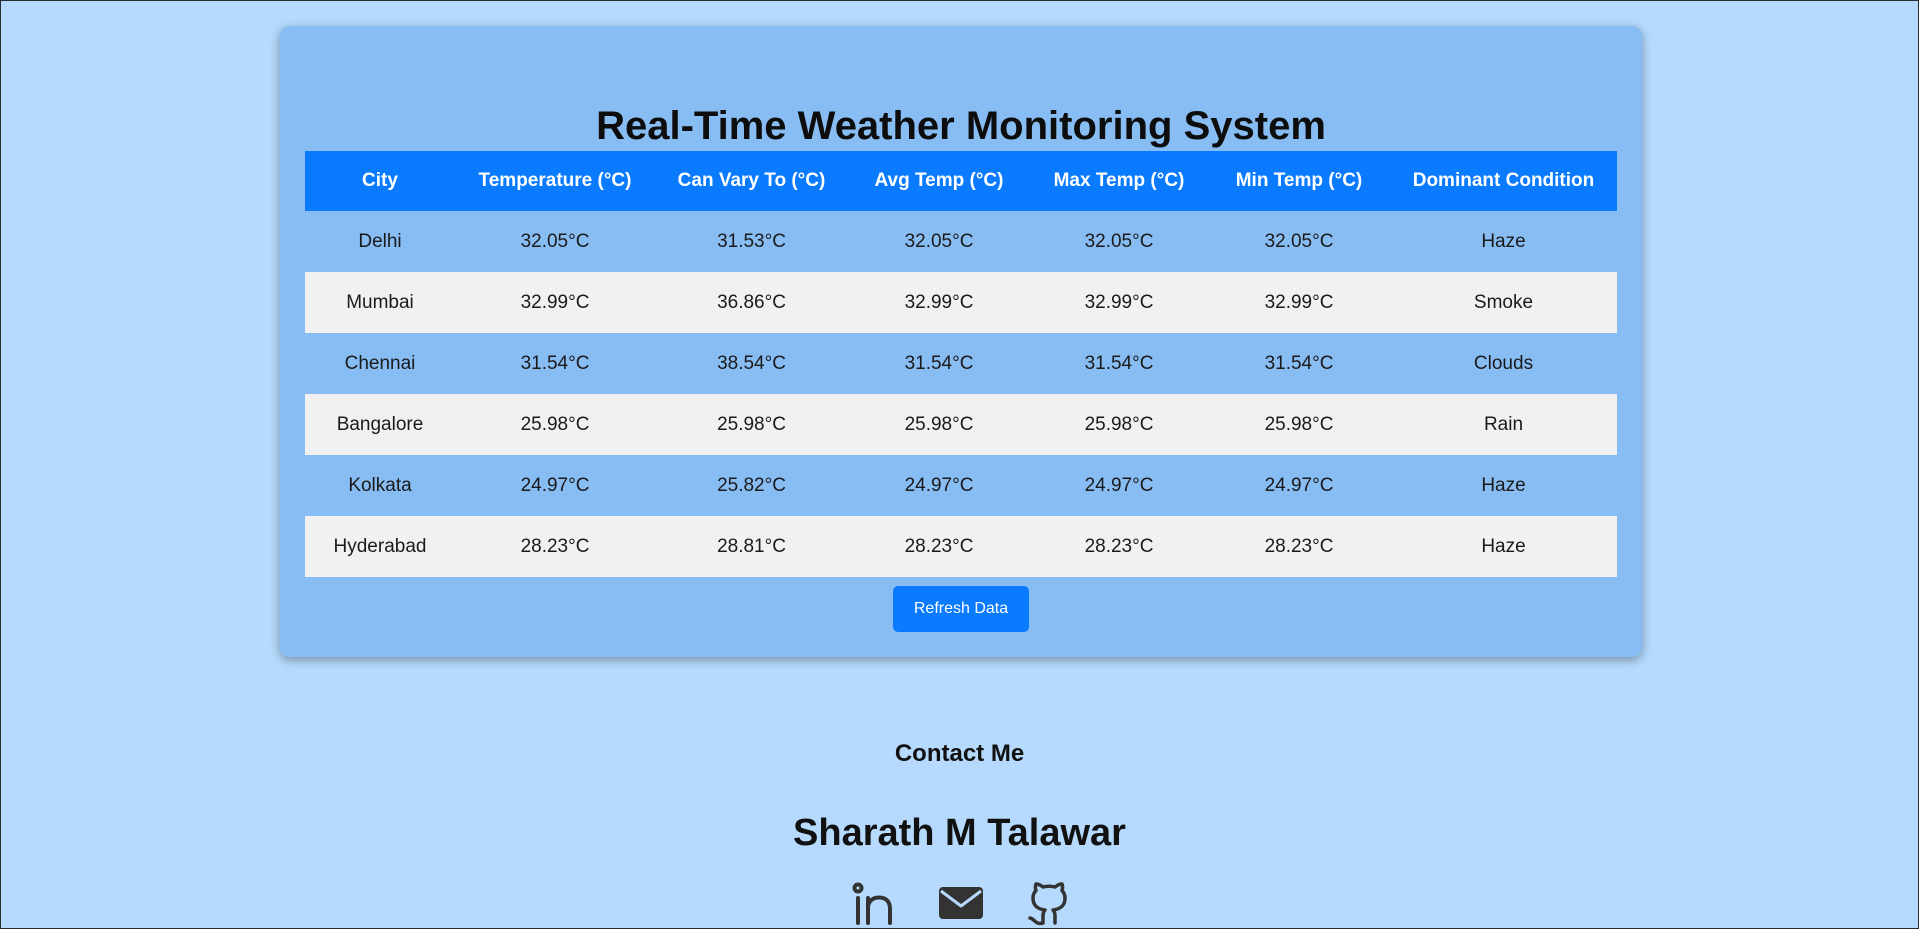 The height and width of the screenshot is (929, 1919). Describe the element at coordinates (959, 753) in the screenshot. I see `contact-heading: Contact Me` at that location.